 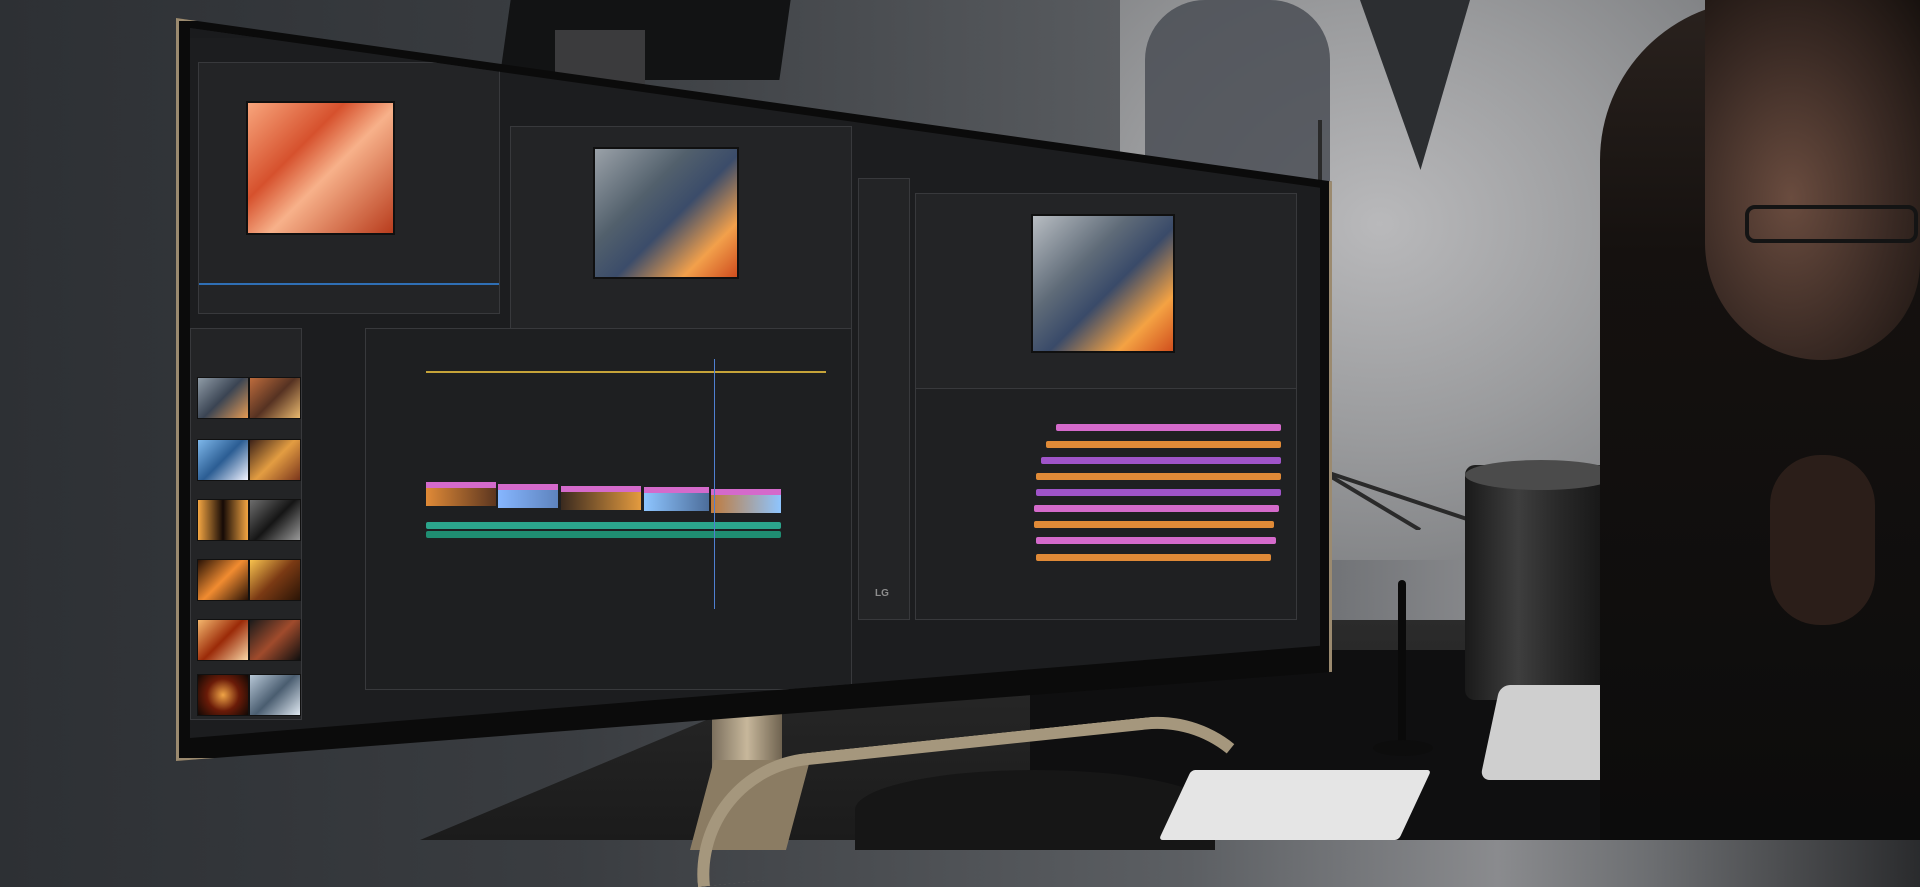 I want to click on timeline-work-area-bar, so click(x=626, y=372).